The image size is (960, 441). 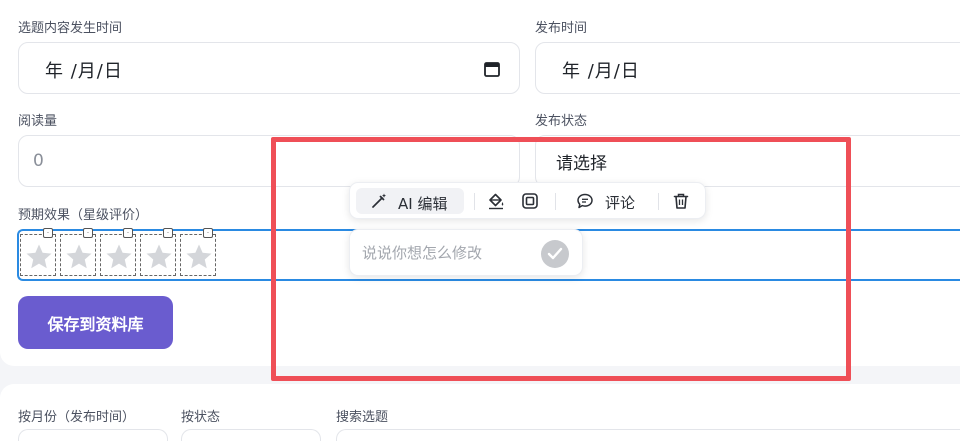 What do you see at coordinates (585, 201) in the screenshot?
I see `comment-bubble-icon` at bounding box center [585, 201].